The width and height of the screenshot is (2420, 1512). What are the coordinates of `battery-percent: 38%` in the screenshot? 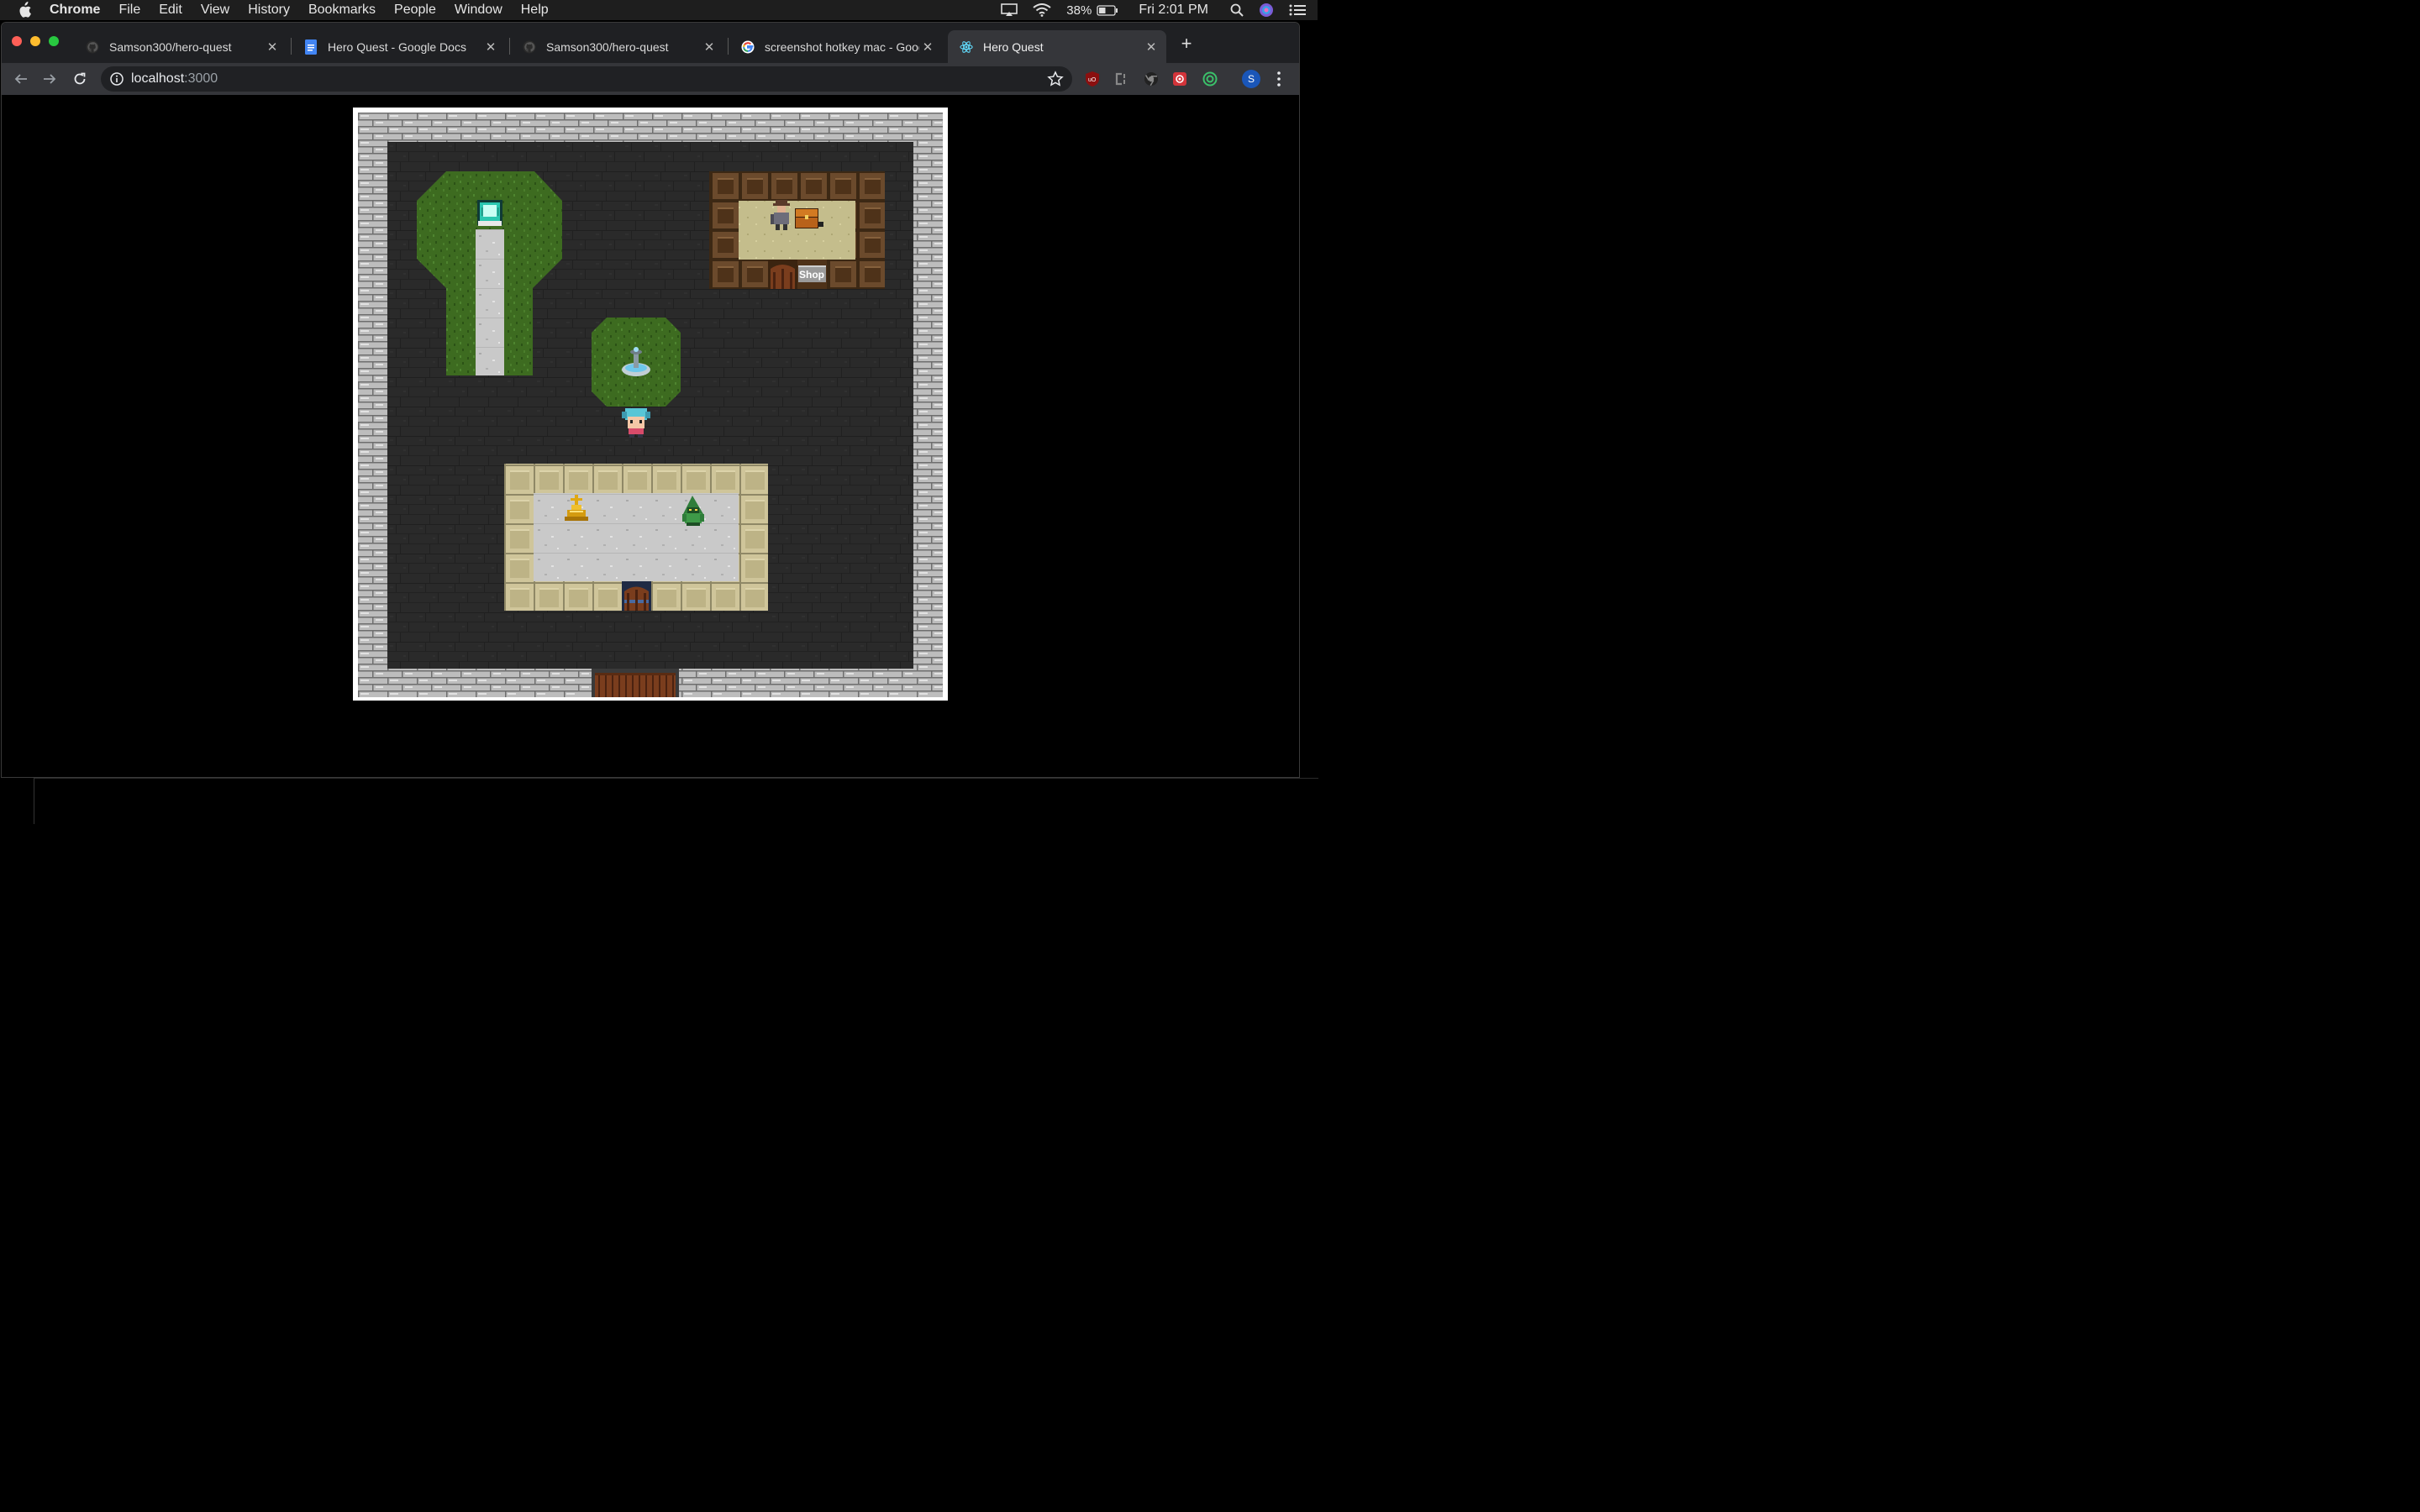 It's located at (1079, 10).